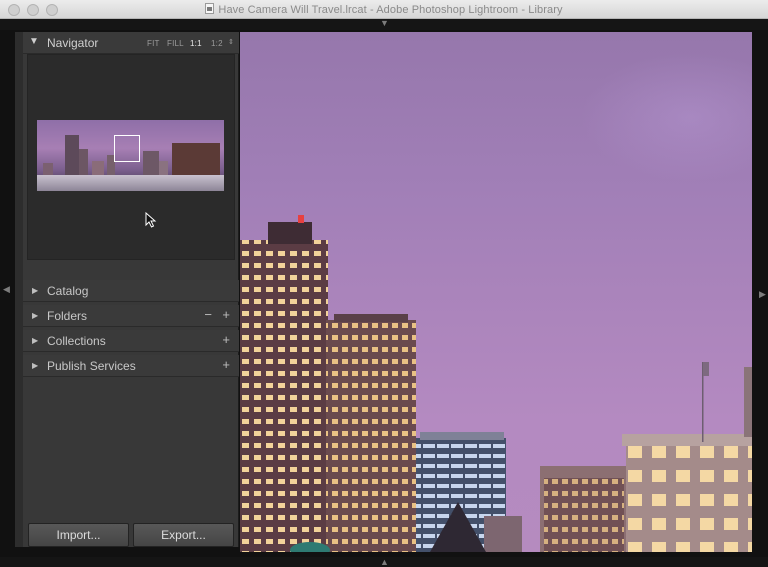 The image size is (768, 567). I want to click on right-panel-toggle-icon: ▶, so click(762, 294).